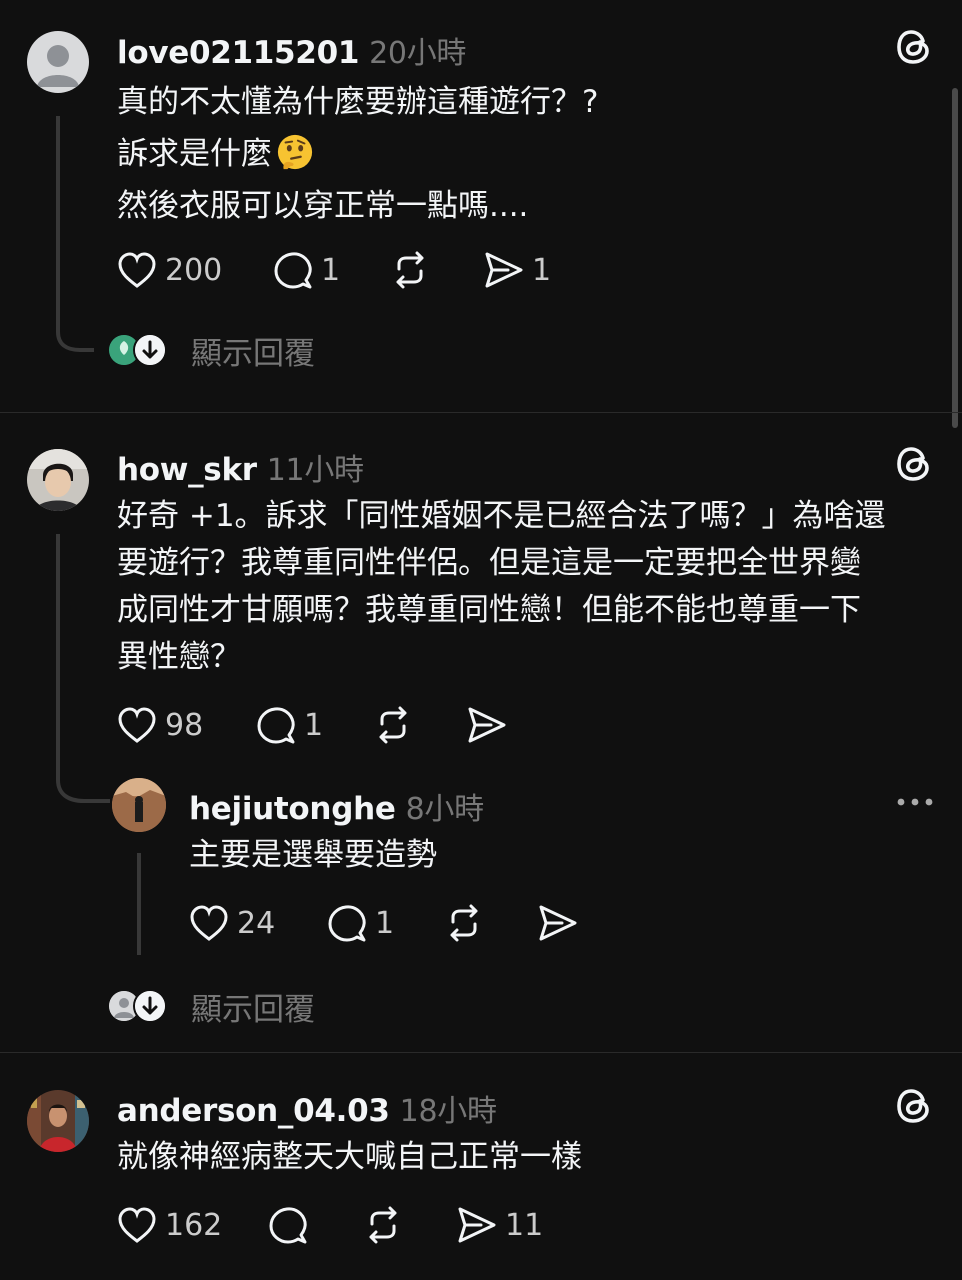 The image size is (962, 1280). I want to click on post-text-line-text: 訴求是什麼, so click(194, 154).